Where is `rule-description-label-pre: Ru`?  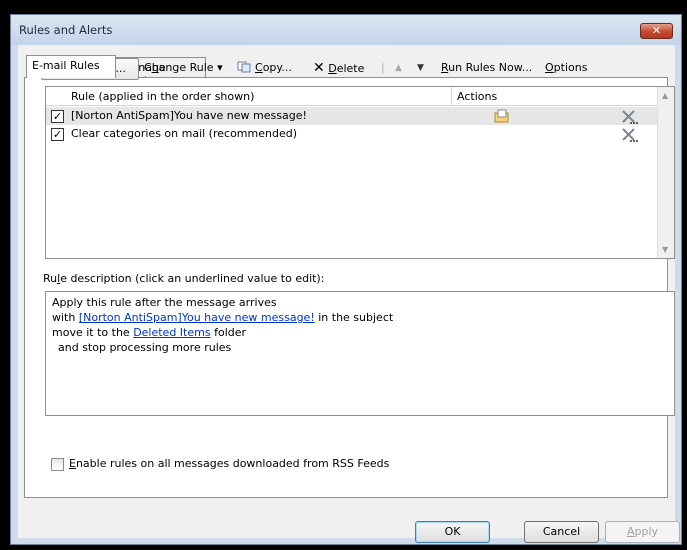
rule-description-label-pre: Ru is located at coordinates (50, 278).